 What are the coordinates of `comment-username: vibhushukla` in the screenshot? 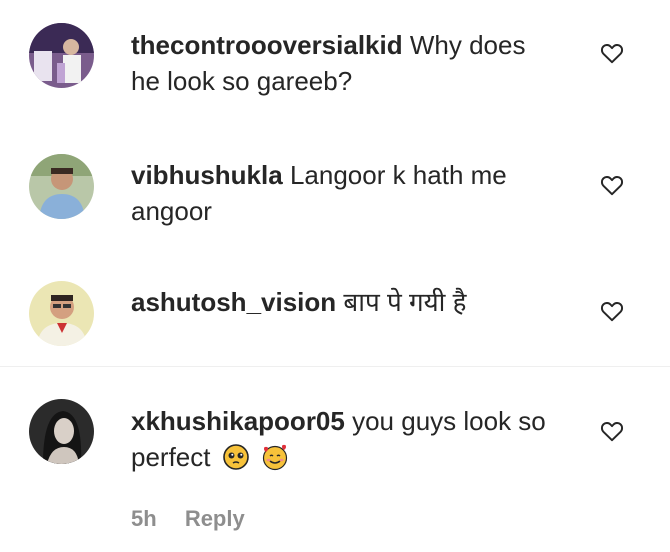 It's located at (207, 175).